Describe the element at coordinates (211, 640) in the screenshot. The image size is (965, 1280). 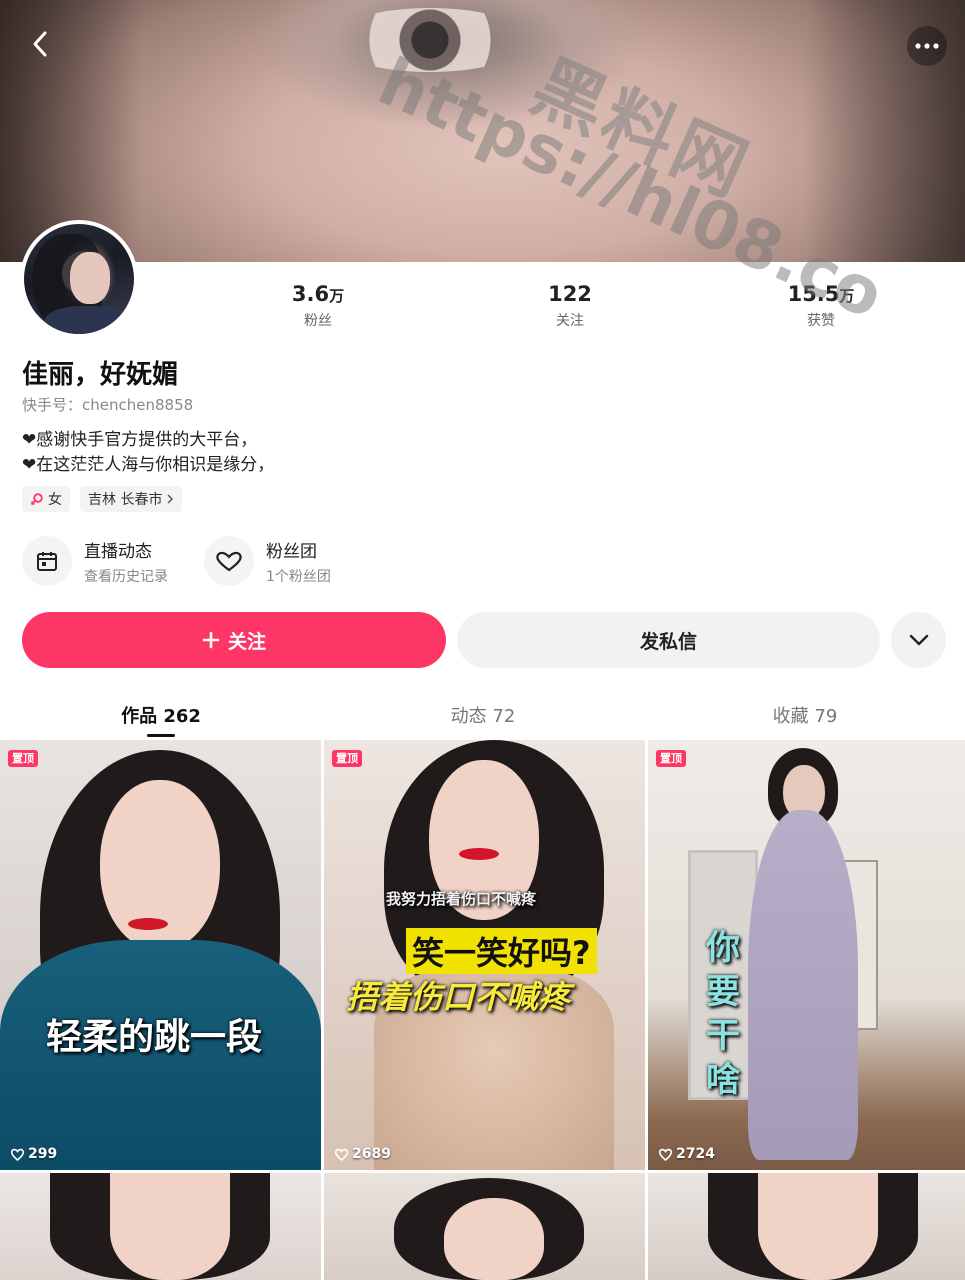
I see `plus-icon` at that location.